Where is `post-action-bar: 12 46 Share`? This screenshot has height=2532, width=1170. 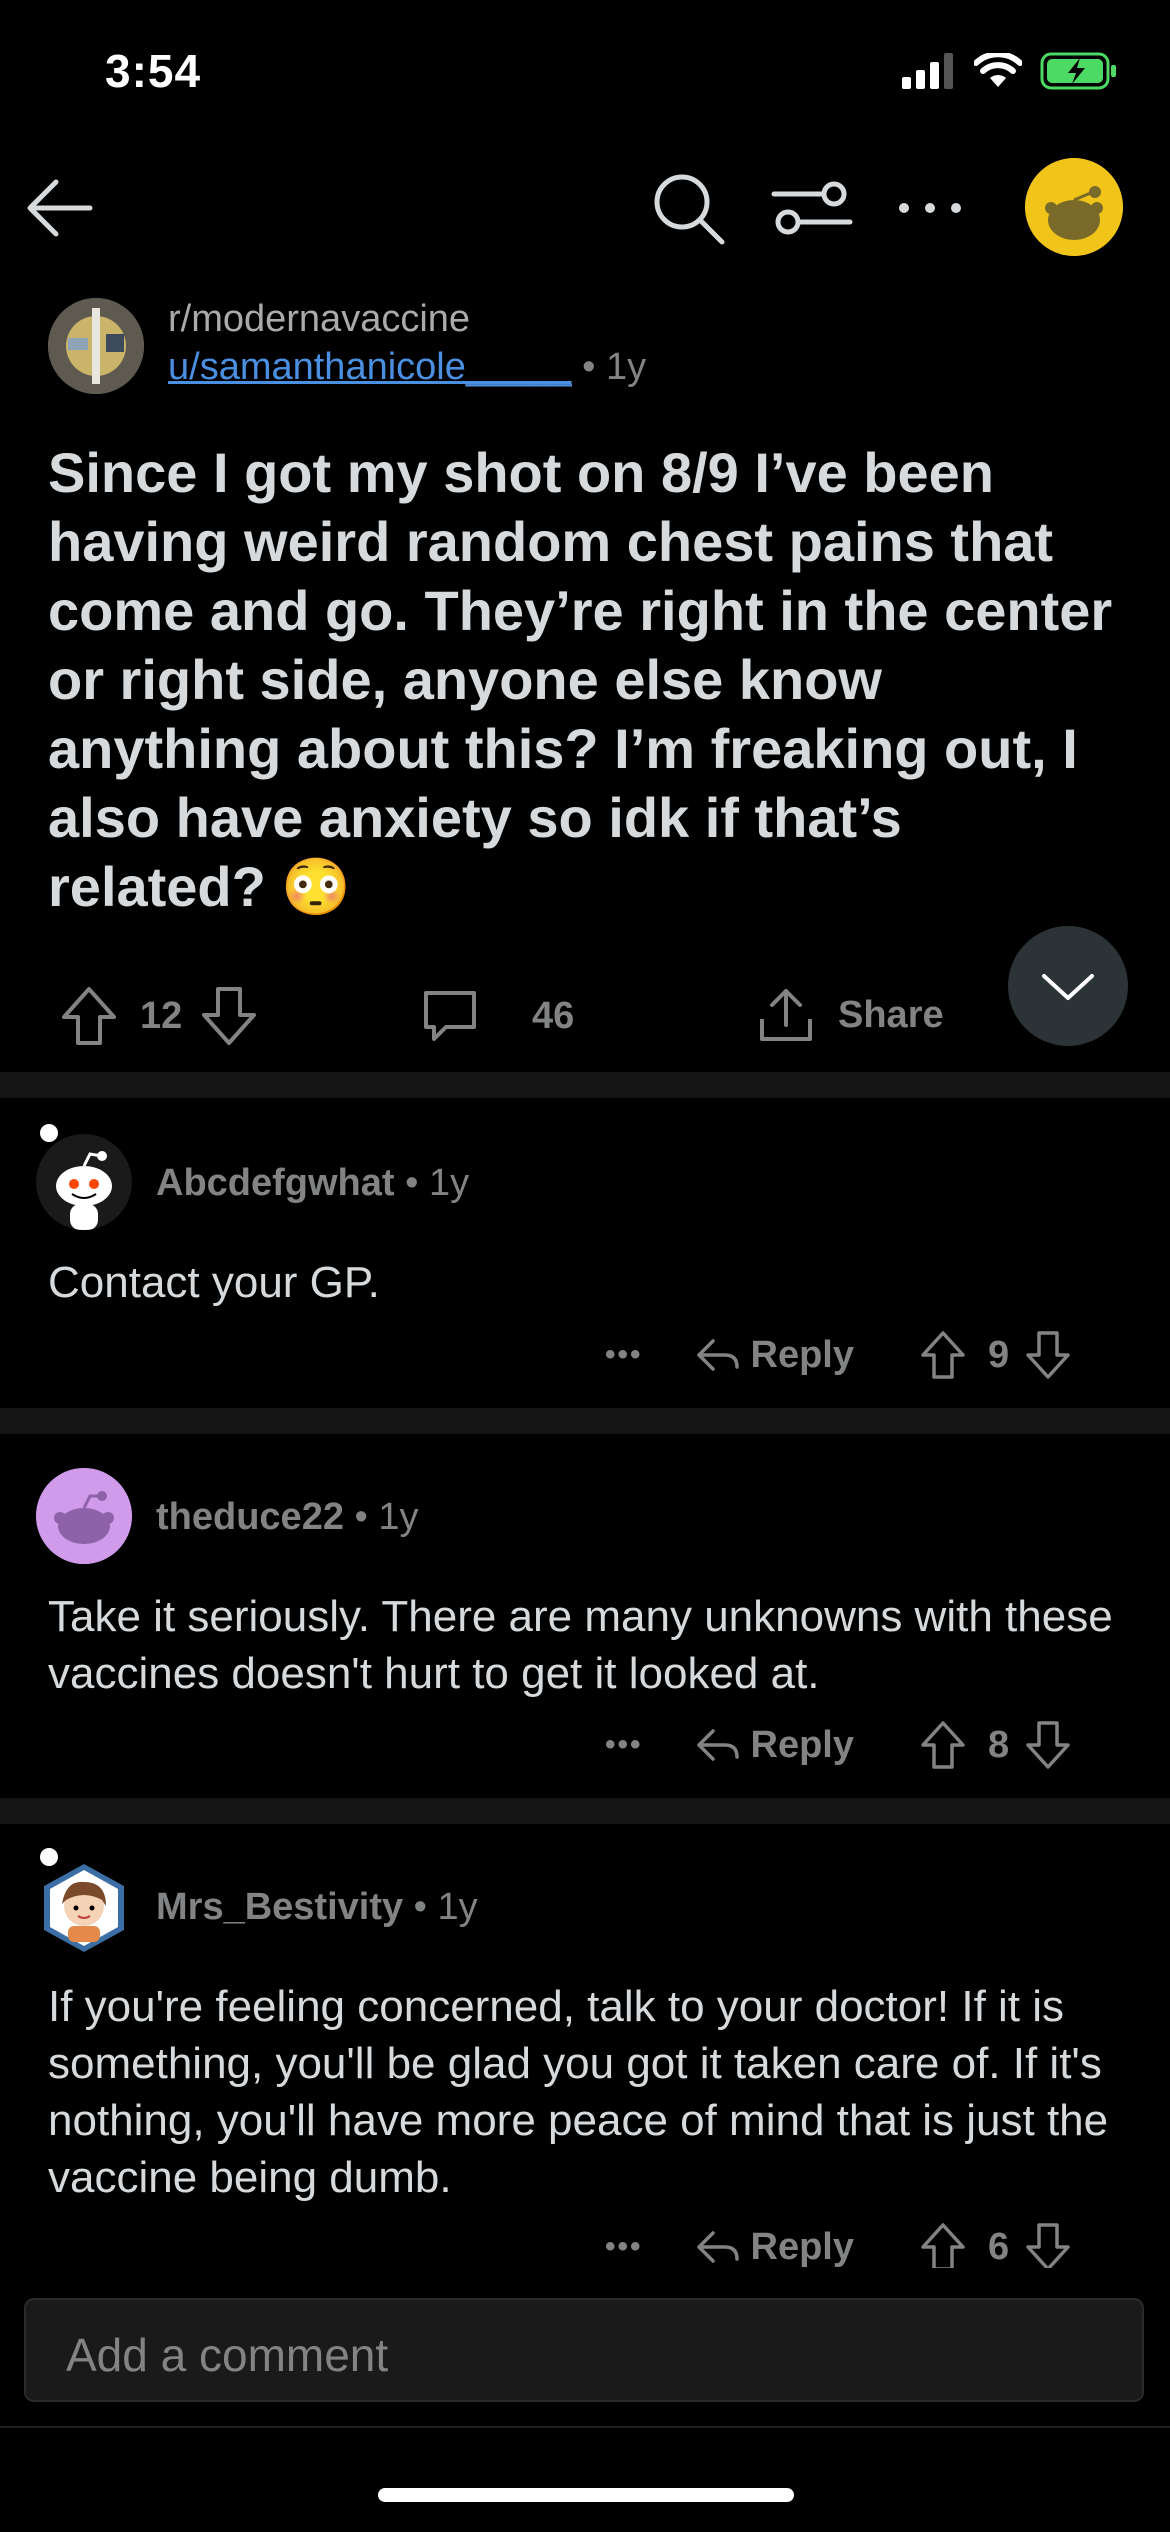 post-action-bar: 12 46 Share is located at coordinates (588, 1015).